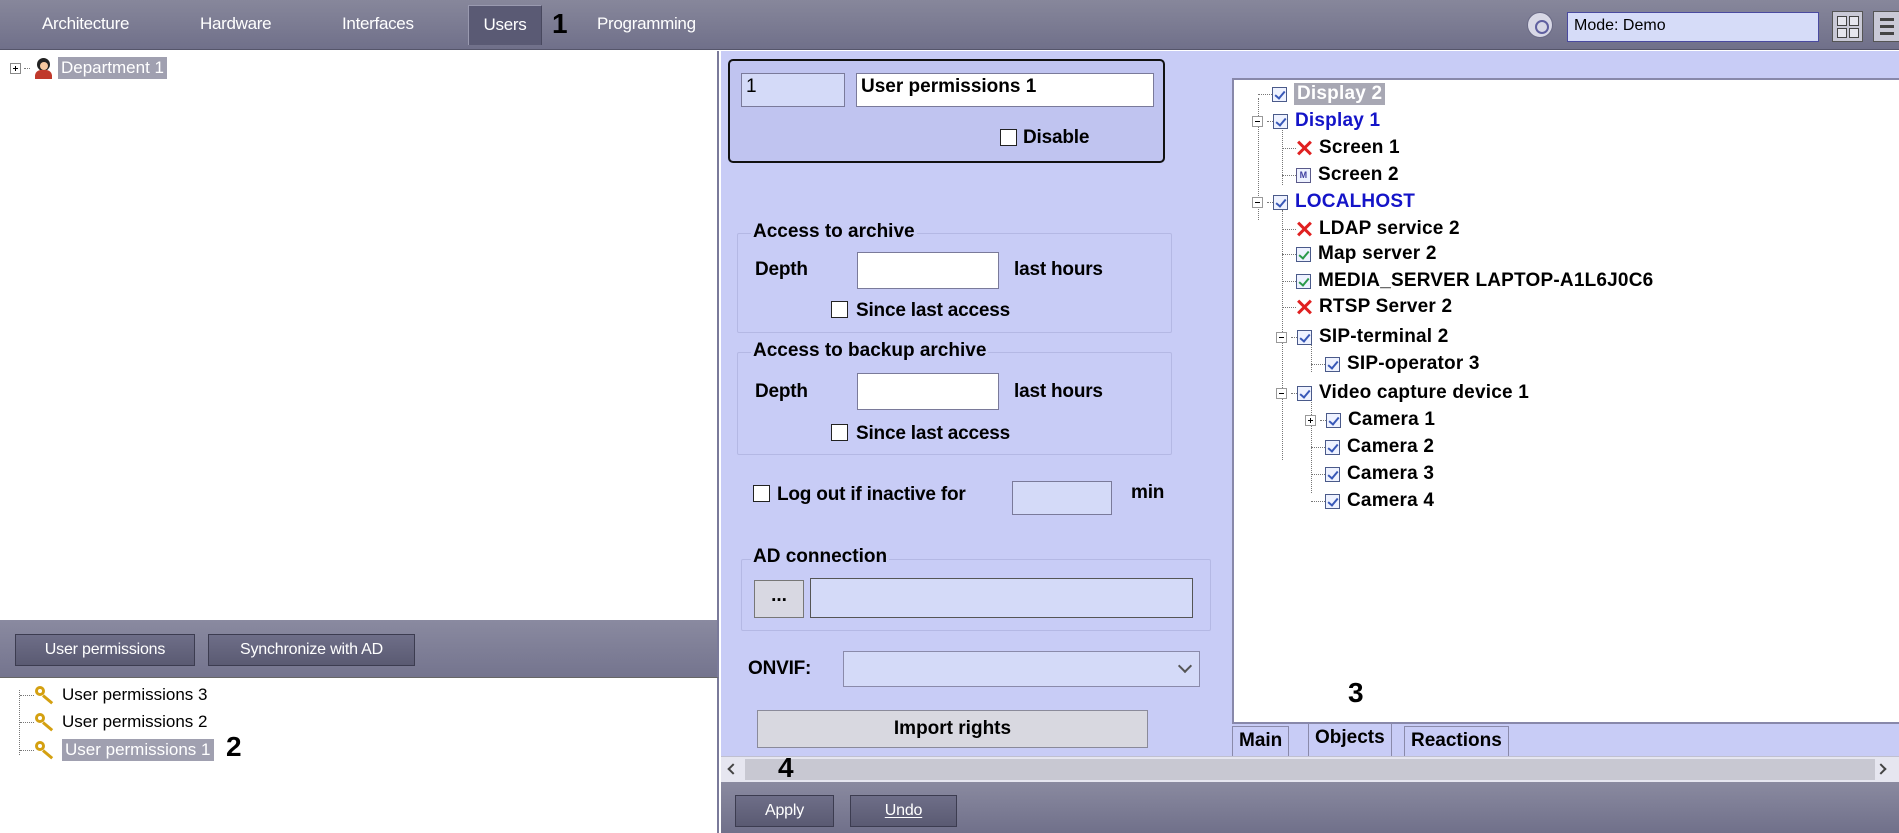  I want to click on tree-item-label: Camera 1, so click(1392, 419).